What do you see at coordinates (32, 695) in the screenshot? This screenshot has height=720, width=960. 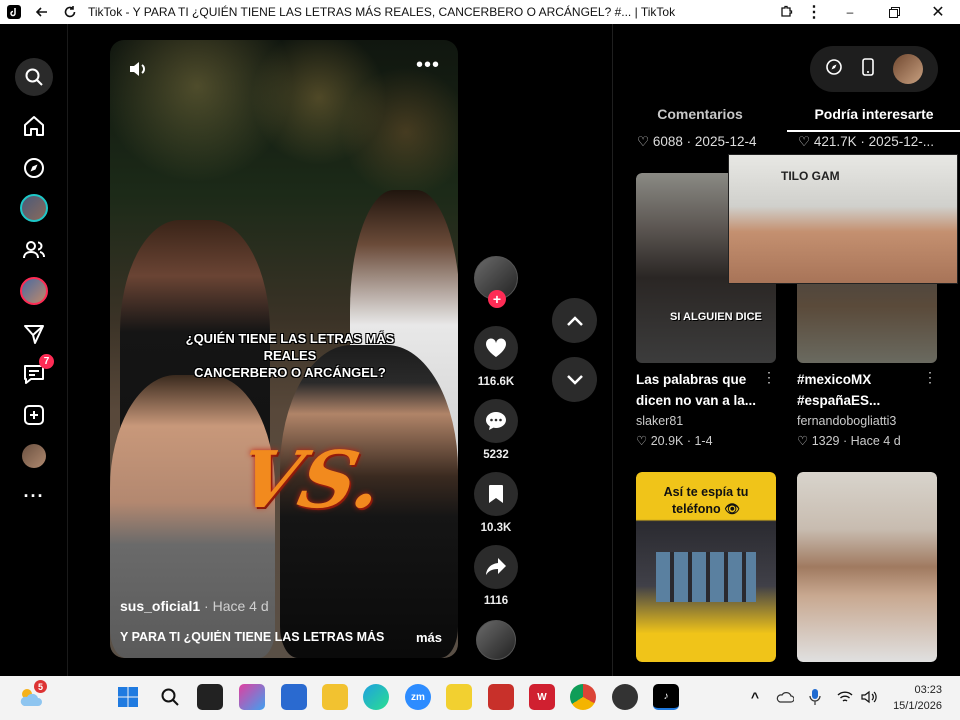 I see `weather-widget: 5` at bounding box center [32, 695].